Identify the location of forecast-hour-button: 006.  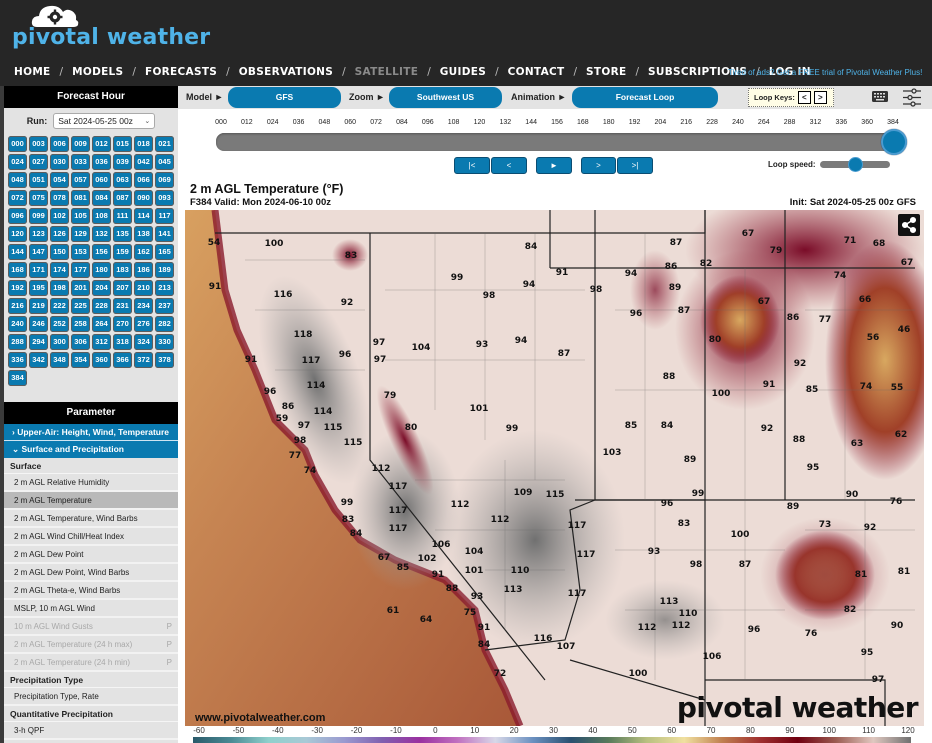
(59, 144).